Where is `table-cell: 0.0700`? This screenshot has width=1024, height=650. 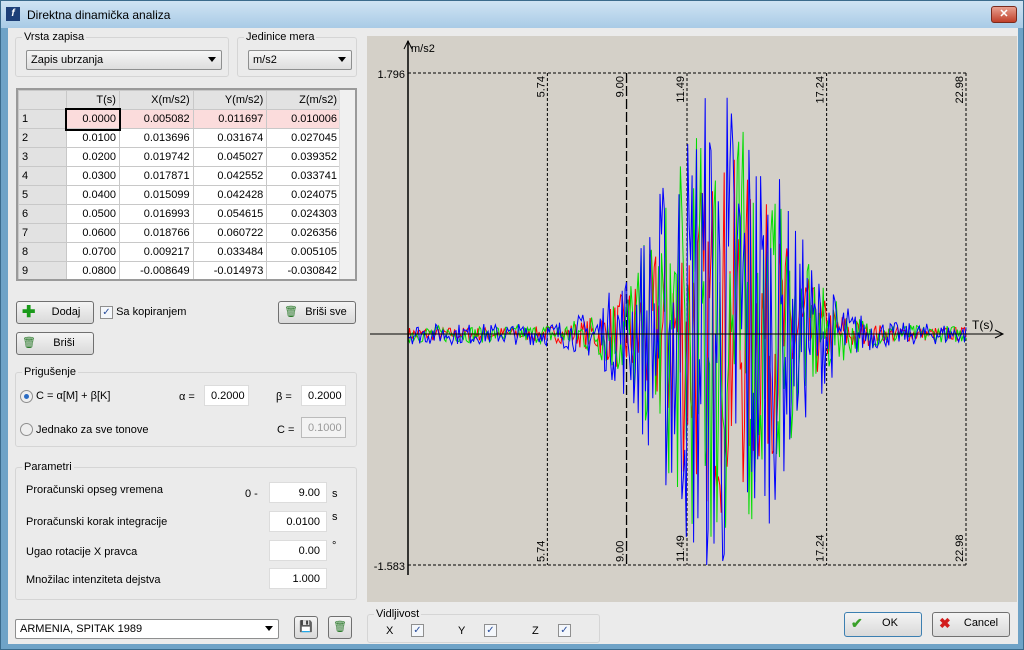 table-cell: 0.0700 is located at coordinates (93, 252).